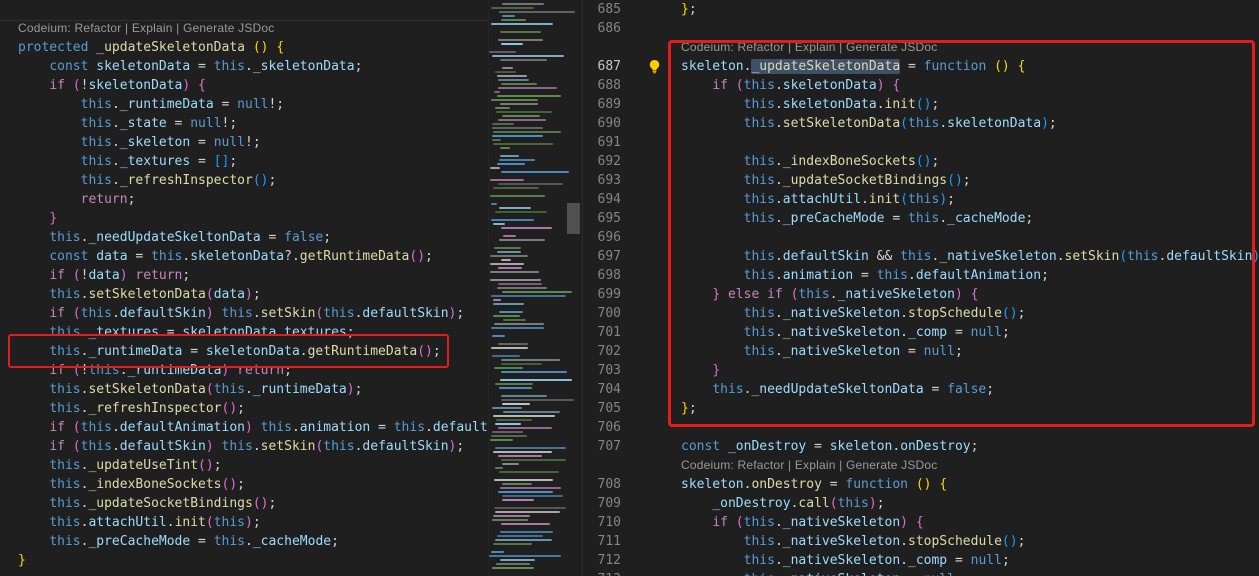 This screenshot has width=1259, height=576. I want to click on line-number: 711, so click(602, 541).